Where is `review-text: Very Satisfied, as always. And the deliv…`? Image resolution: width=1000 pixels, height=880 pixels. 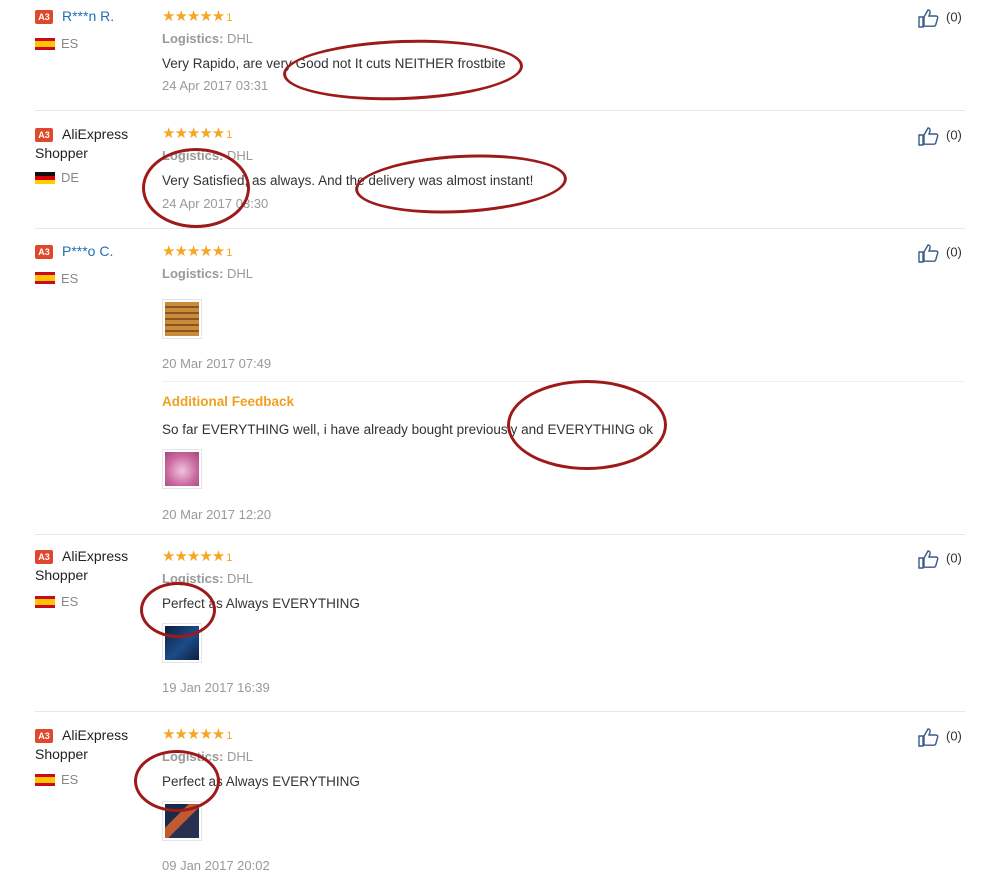 review-text: Very Satisfied, as always. And the deliv… is located at coordinates (348, 180).